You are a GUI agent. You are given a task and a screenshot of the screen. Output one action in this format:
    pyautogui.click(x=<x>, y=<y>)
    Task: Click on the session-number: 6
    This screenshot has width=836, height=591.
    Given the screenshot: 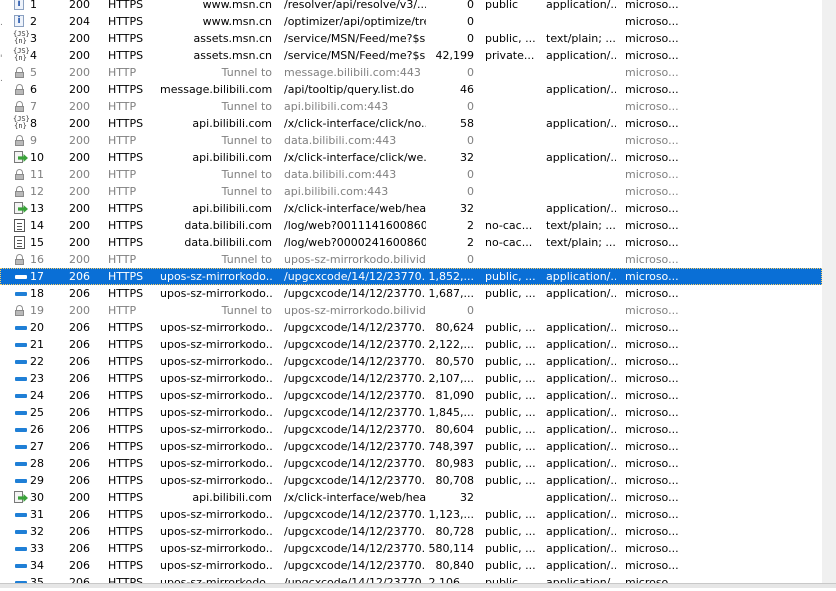 What is the action you would take?
    pyautogui.click(x=33, y=89)
    